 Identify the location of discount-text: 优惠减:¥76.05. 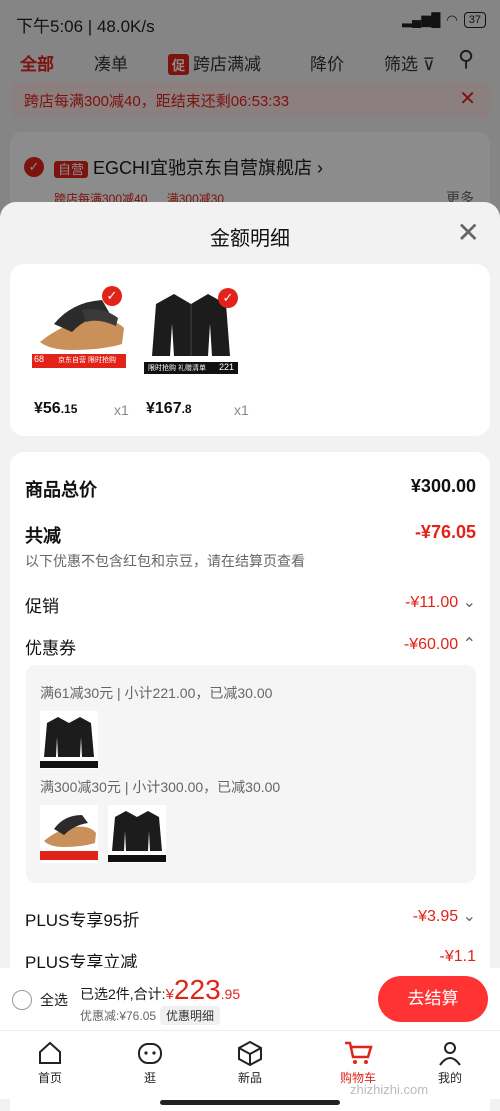
(118, 1016).